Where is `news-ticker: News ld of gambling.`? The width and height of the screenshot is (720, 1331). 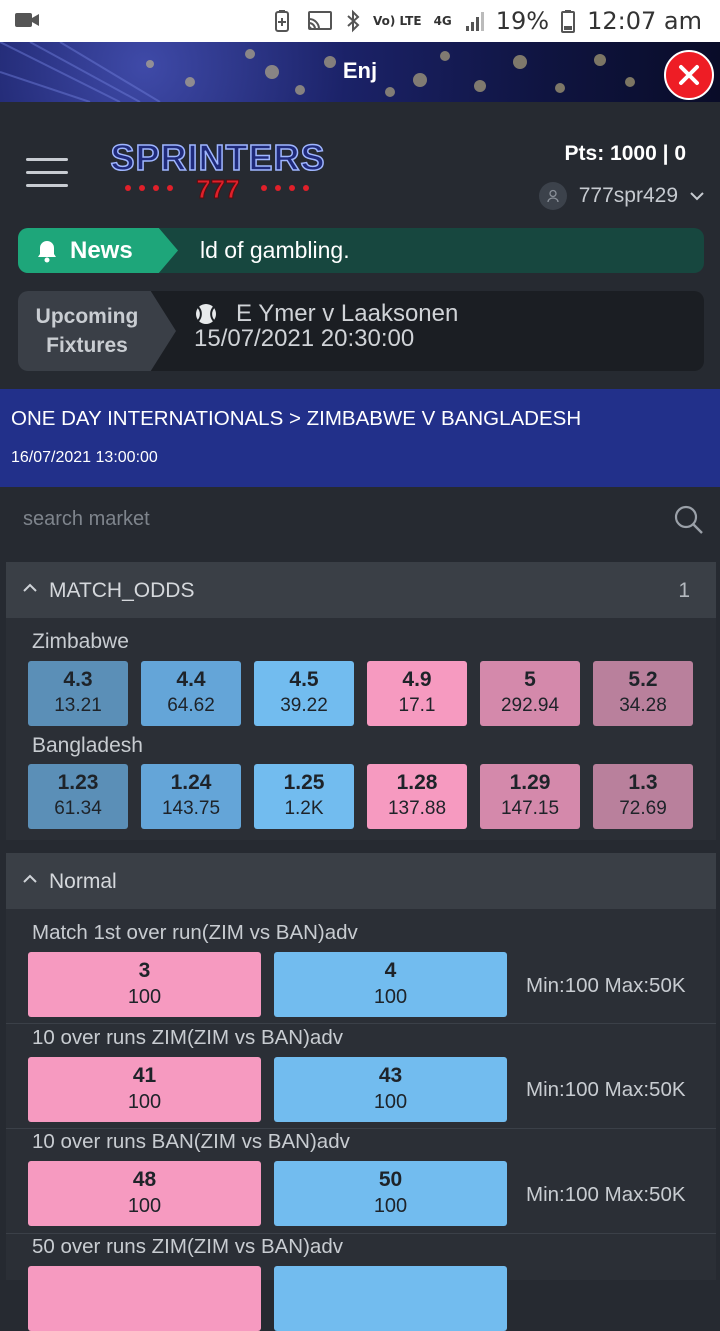 news-ticker: News ld of gambling. is located at coordinates (361, 250).